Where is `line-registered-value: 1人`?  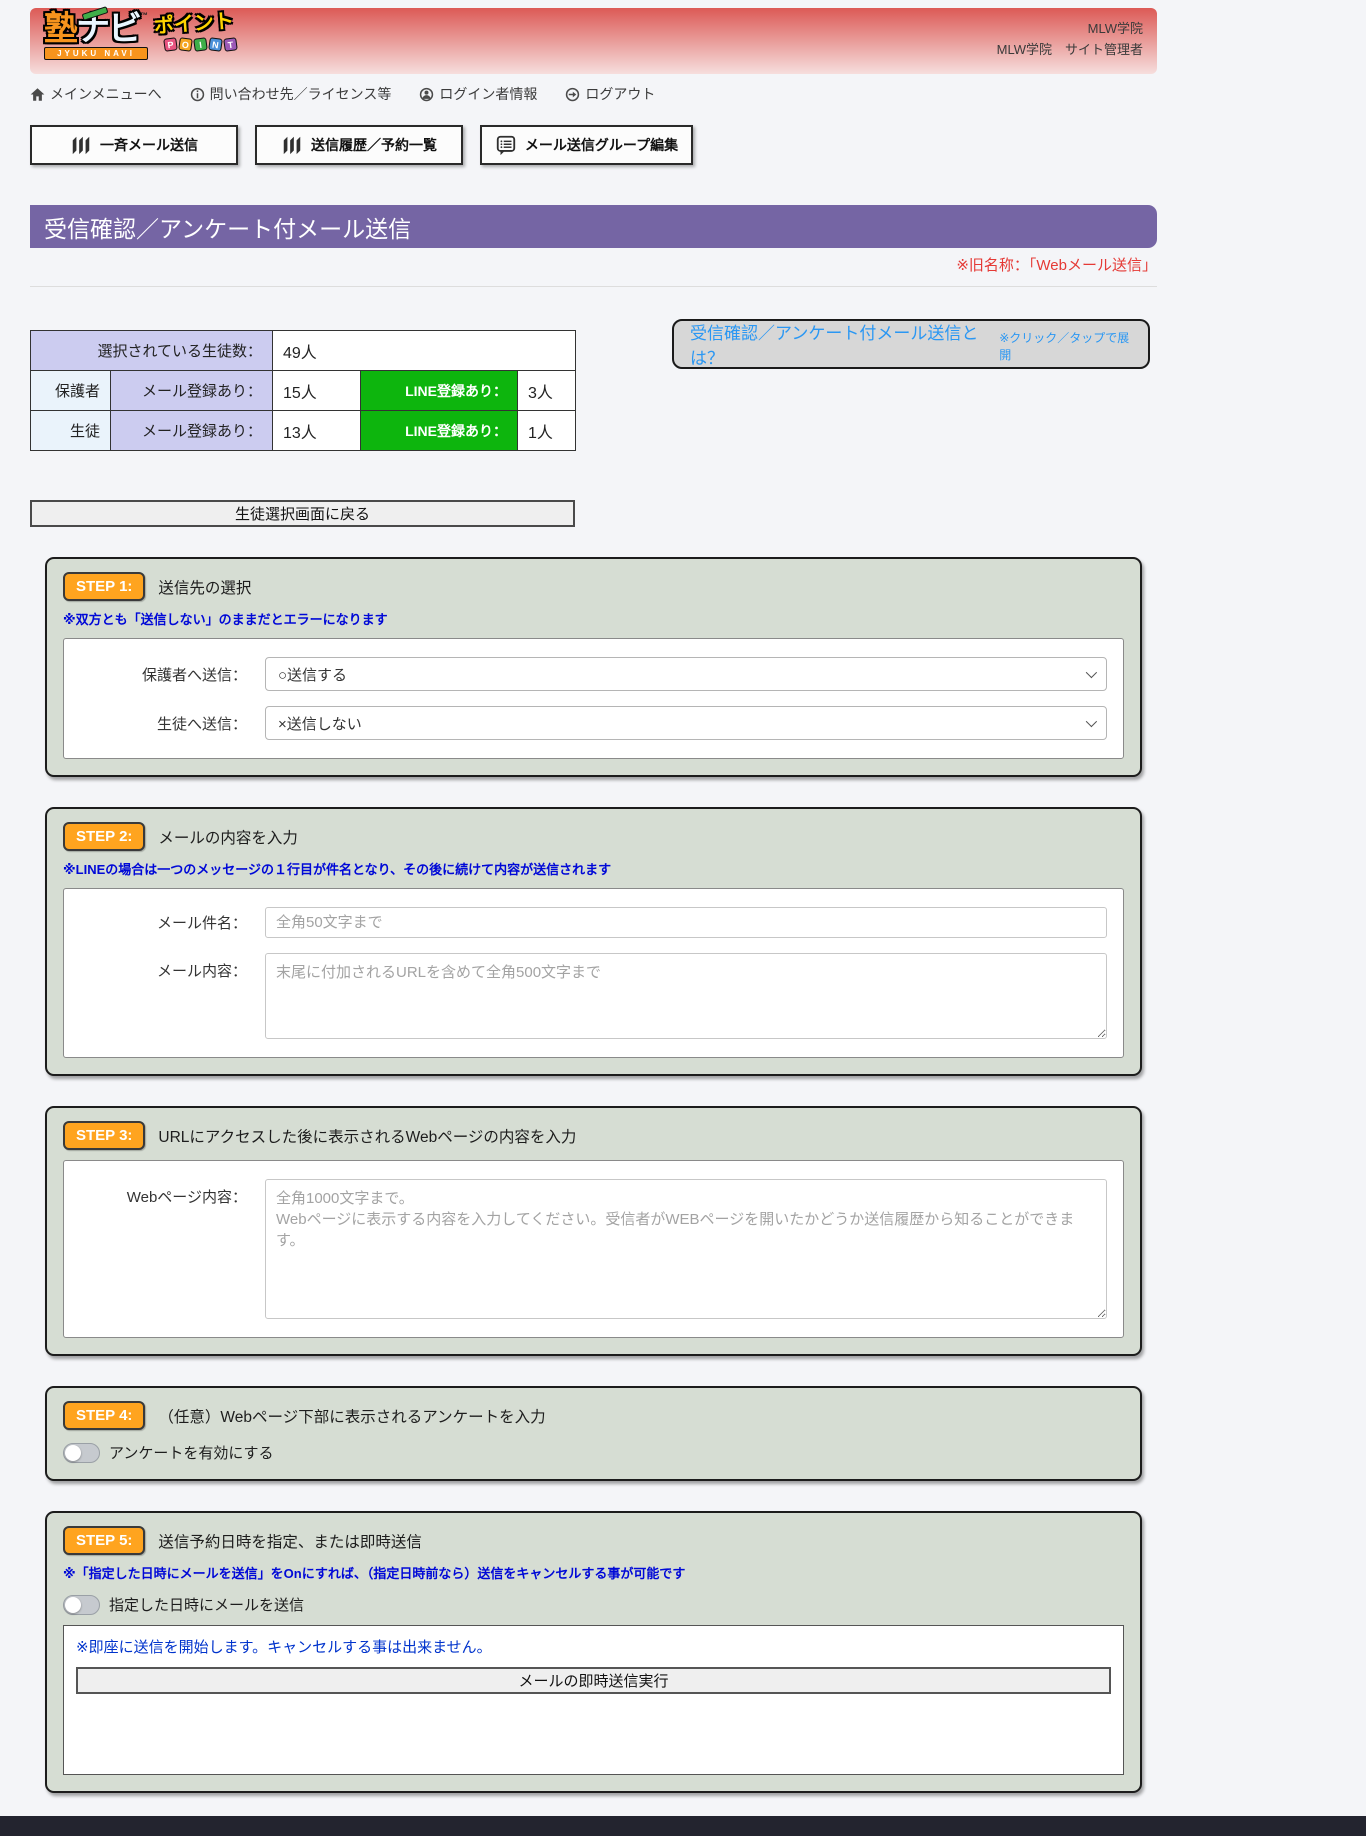
line-registered-value: 1人 is located at coordinates (546, 430).